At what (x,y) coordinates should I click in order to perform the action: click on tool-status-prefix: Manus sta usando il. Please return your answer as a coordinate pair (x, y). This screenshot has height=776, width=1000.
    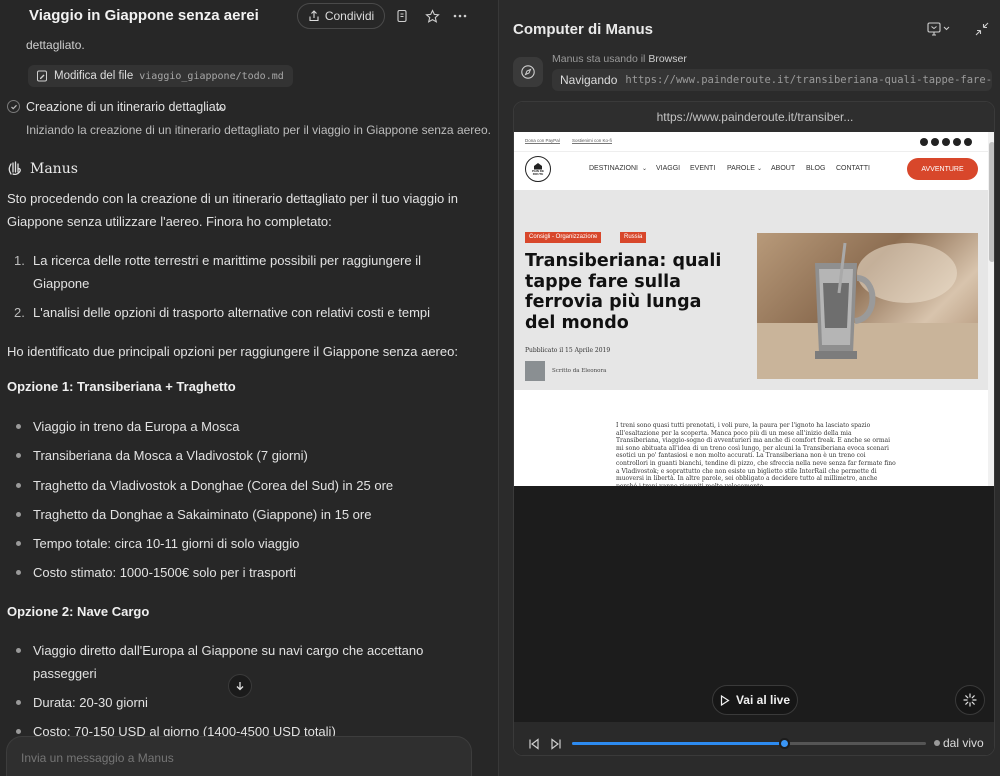
    Looking at the image, I should click on (599, 59).